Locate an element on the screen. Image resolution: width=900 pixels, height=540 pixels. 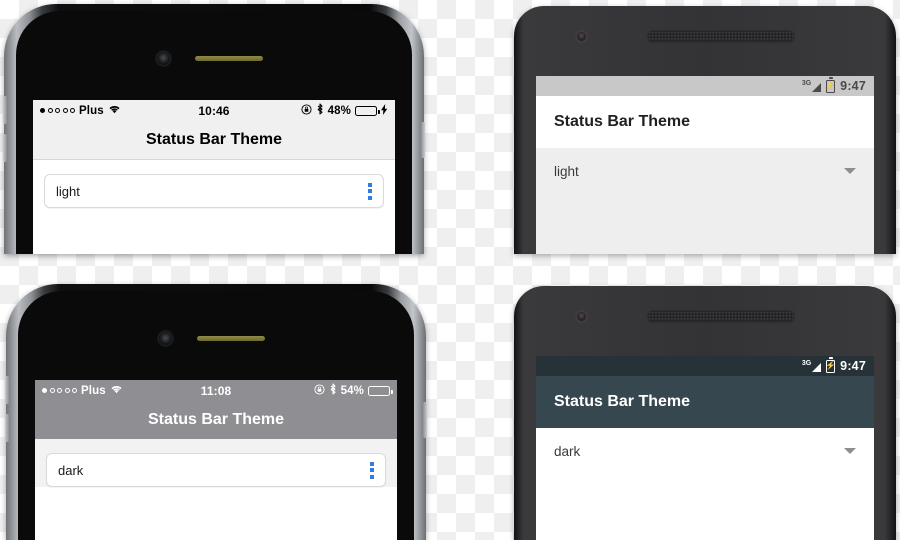
android-screen-light: 3G ⚡ 9:47 Status Bar Theme light is located at coordinates (705, 165).